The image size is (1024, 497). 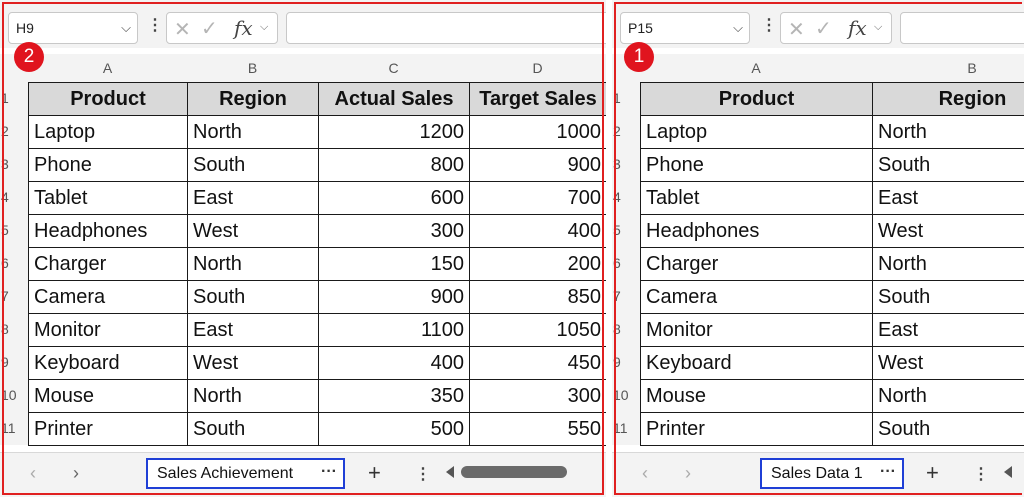 I want to click on table-cell: 1050, so click(x=537, y=330).